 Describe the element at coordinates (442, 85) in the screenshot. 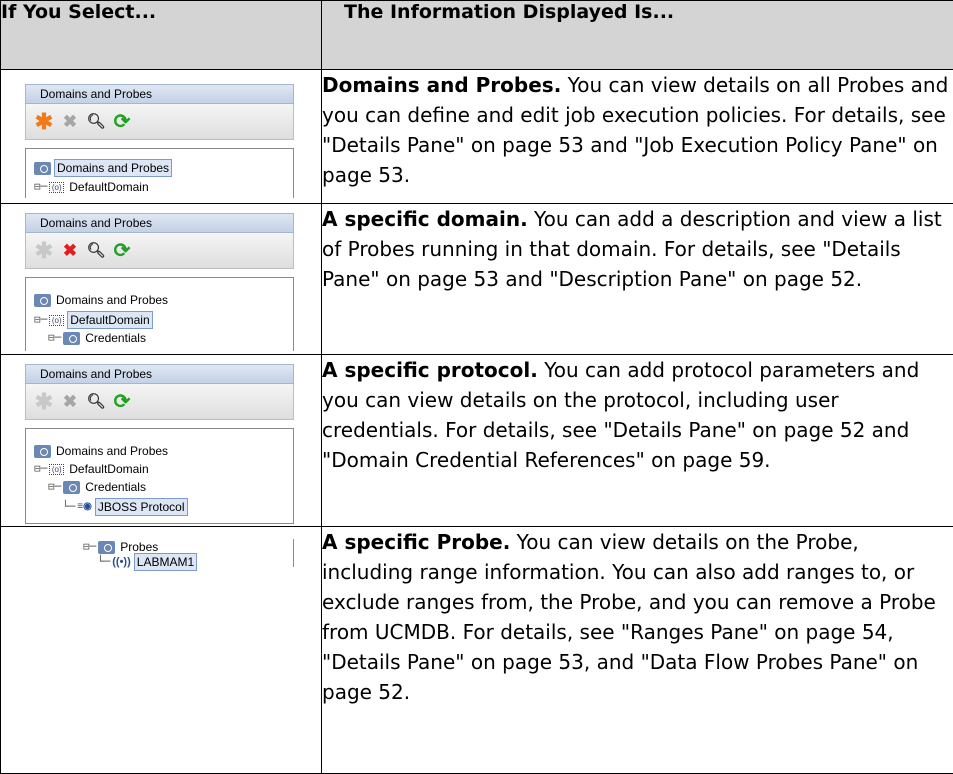

I see `description-lead: Domains and Probes.` at that location.